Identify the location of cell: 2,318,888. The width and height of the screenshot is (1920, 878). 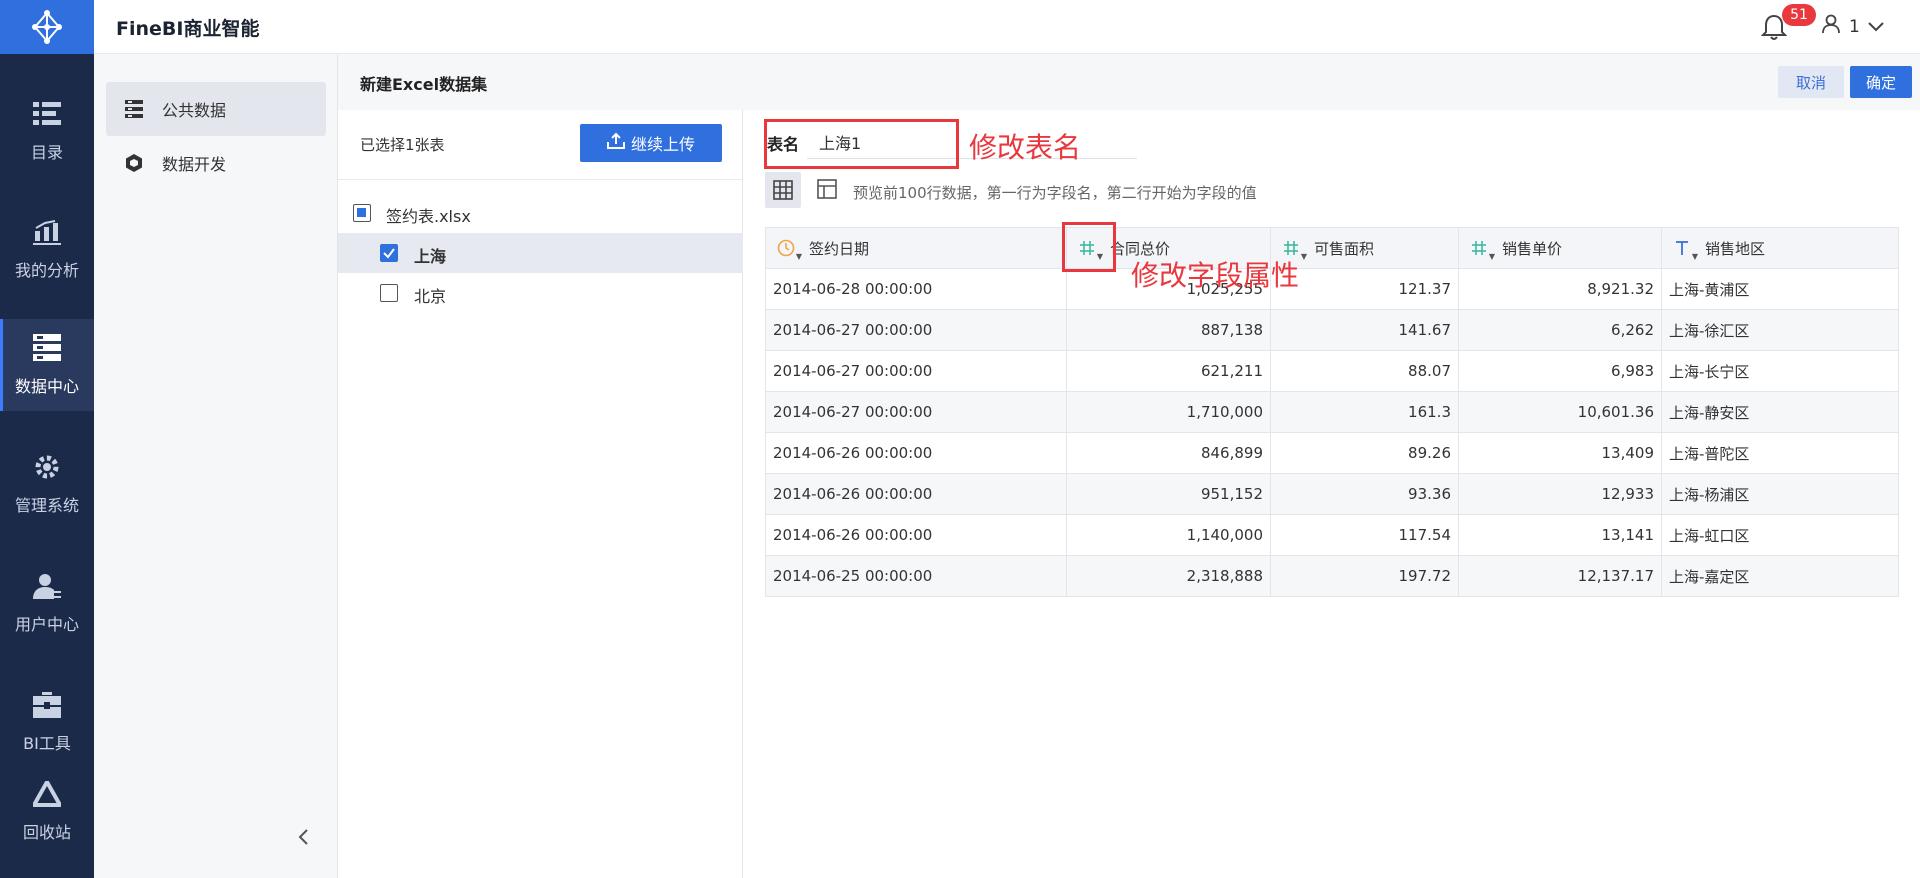
(1168, 576).